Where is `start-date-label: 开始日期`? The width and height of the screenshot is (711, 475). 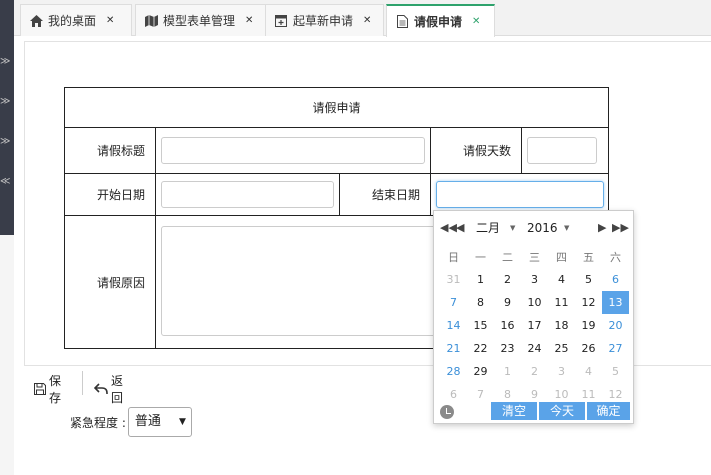
start-date-label: 开始日期 is located at coordinates (110, 194).